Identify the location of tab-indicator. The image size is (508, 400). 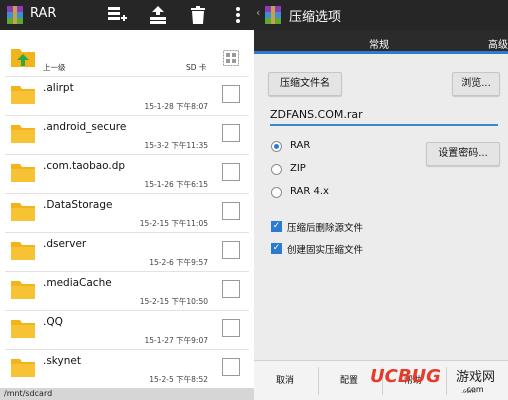
(381, 52).